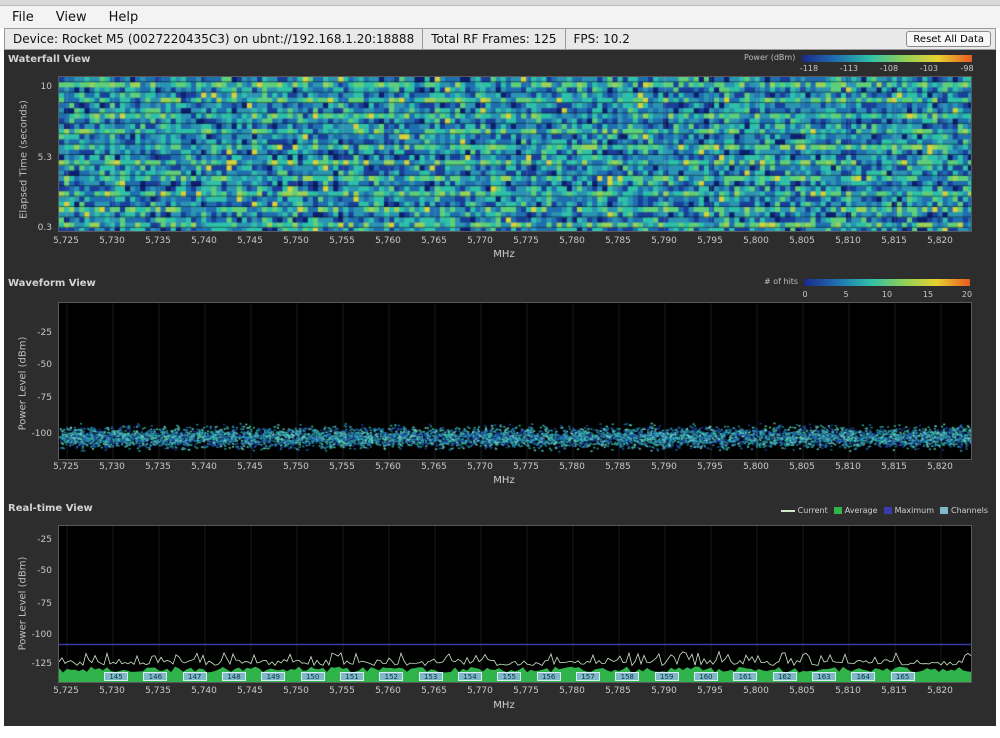 This screenshot has width=1000, height=738. I want to click on legend-maximum: Maximum, so click(908, 510).